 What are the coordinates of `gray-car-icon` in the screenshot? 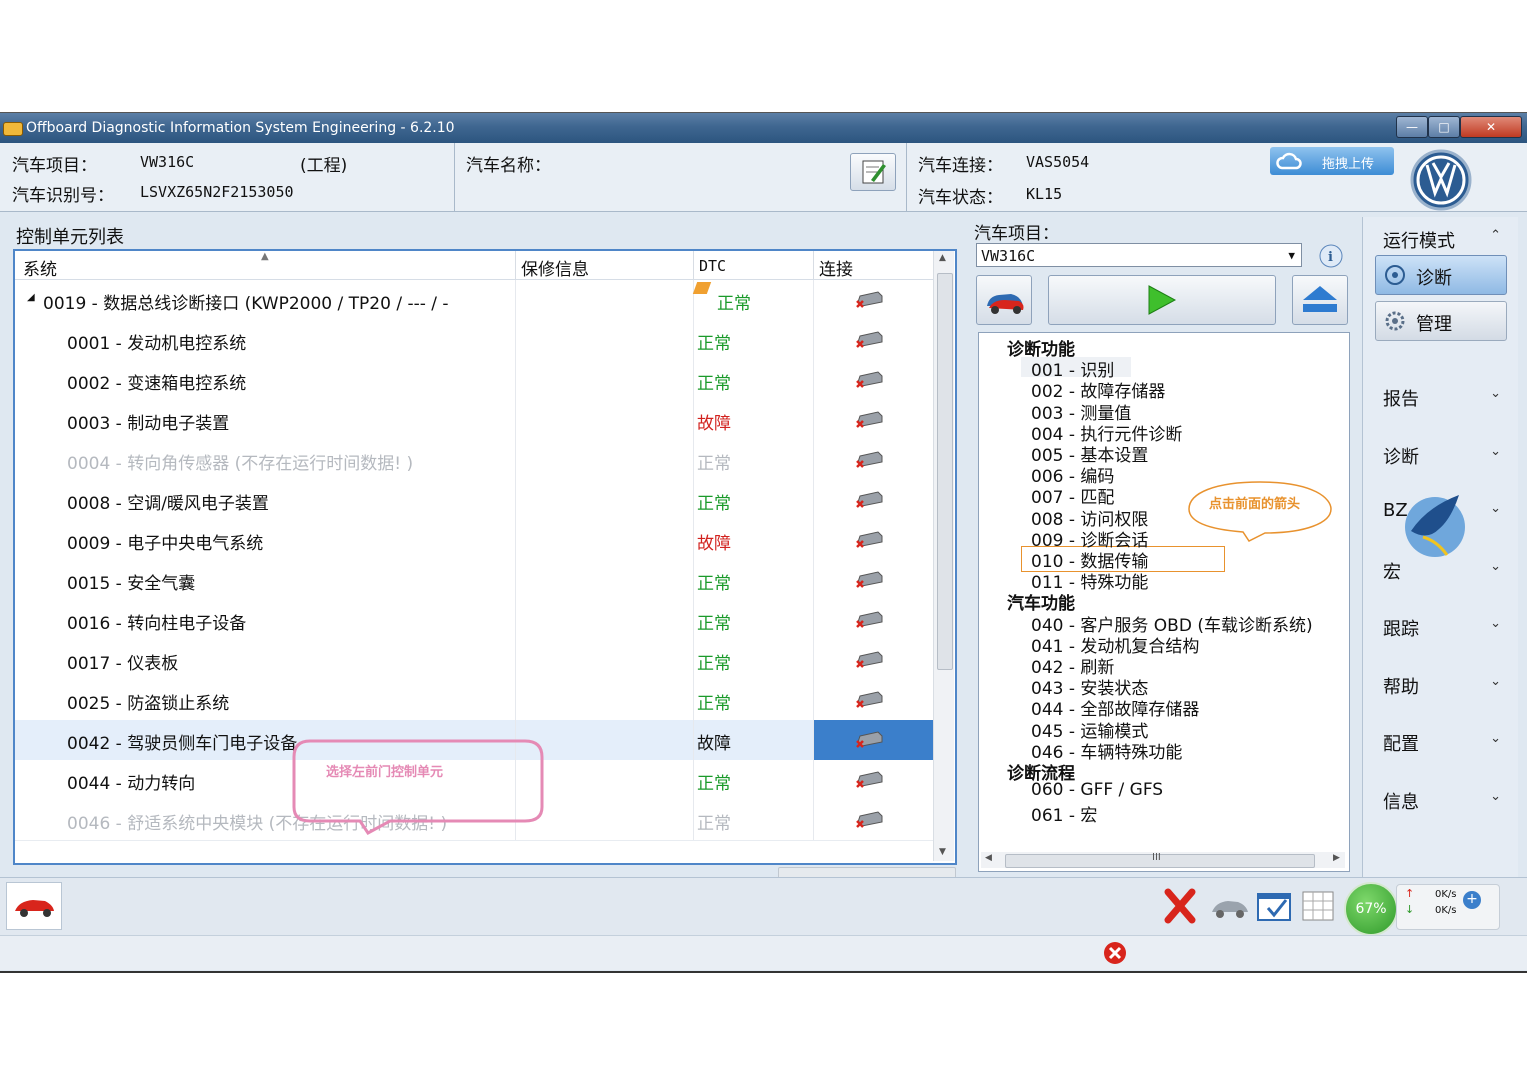 It's located at (1229, 906).